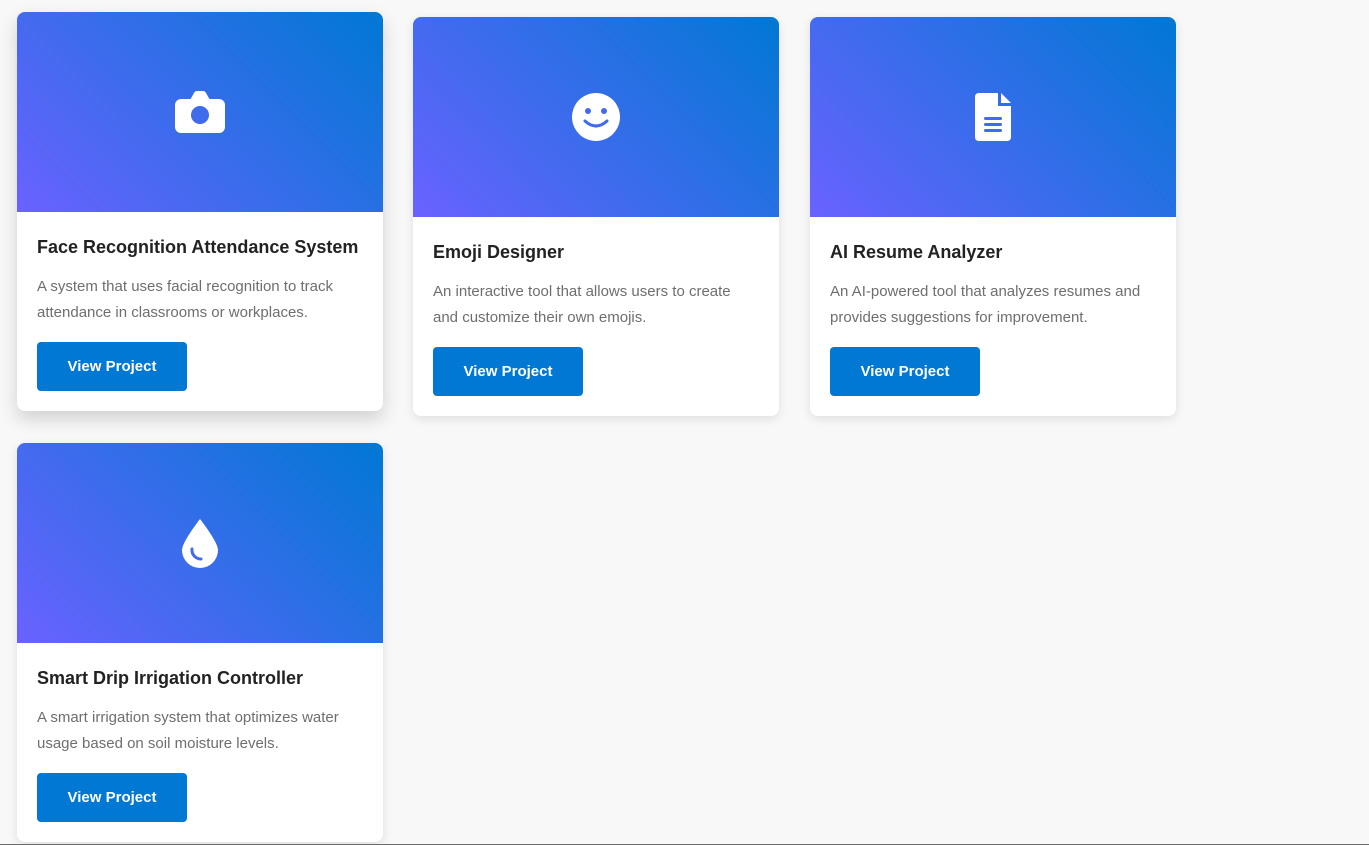  I want to click on water-drop-icon, so click(200, 543).